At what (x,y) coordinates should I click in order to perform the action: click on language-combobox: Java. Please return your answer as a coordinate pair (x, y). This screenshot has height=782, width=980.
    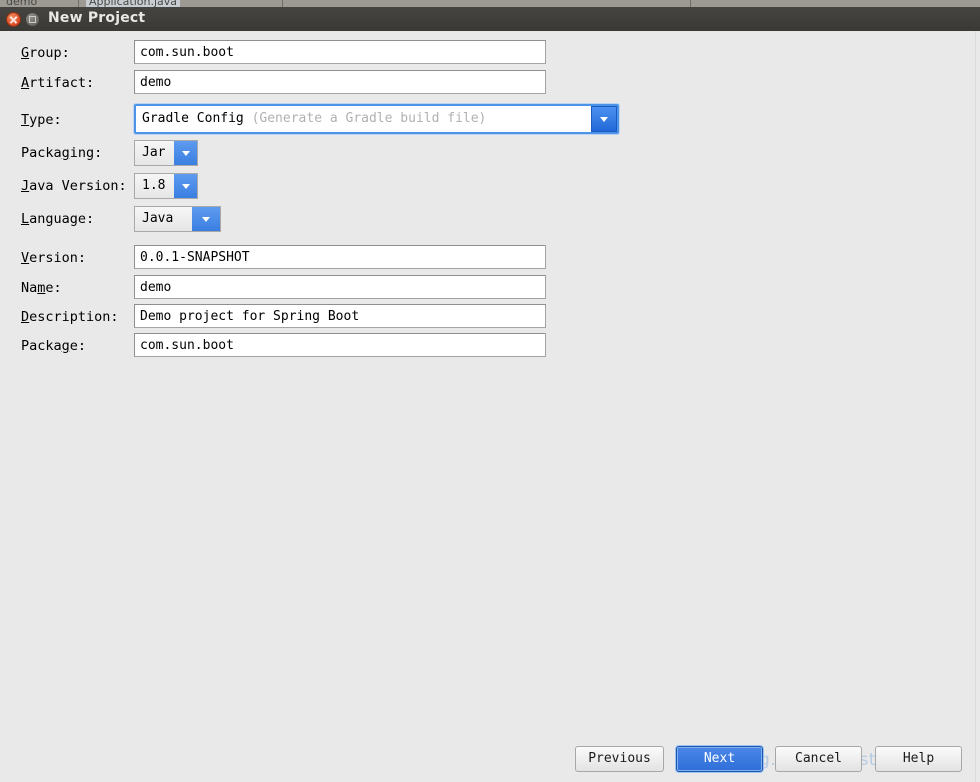
    Looking at the image, I should click on (177, 219).